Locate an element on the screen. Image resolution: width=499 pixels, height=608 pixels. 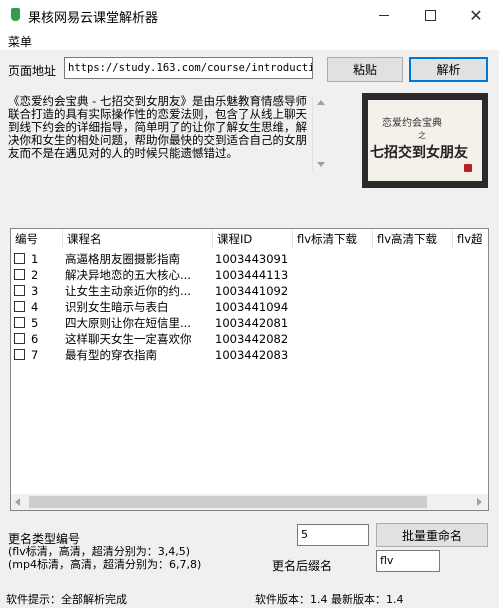
url-label: 页面地址 is located at coordinates (32, 71).